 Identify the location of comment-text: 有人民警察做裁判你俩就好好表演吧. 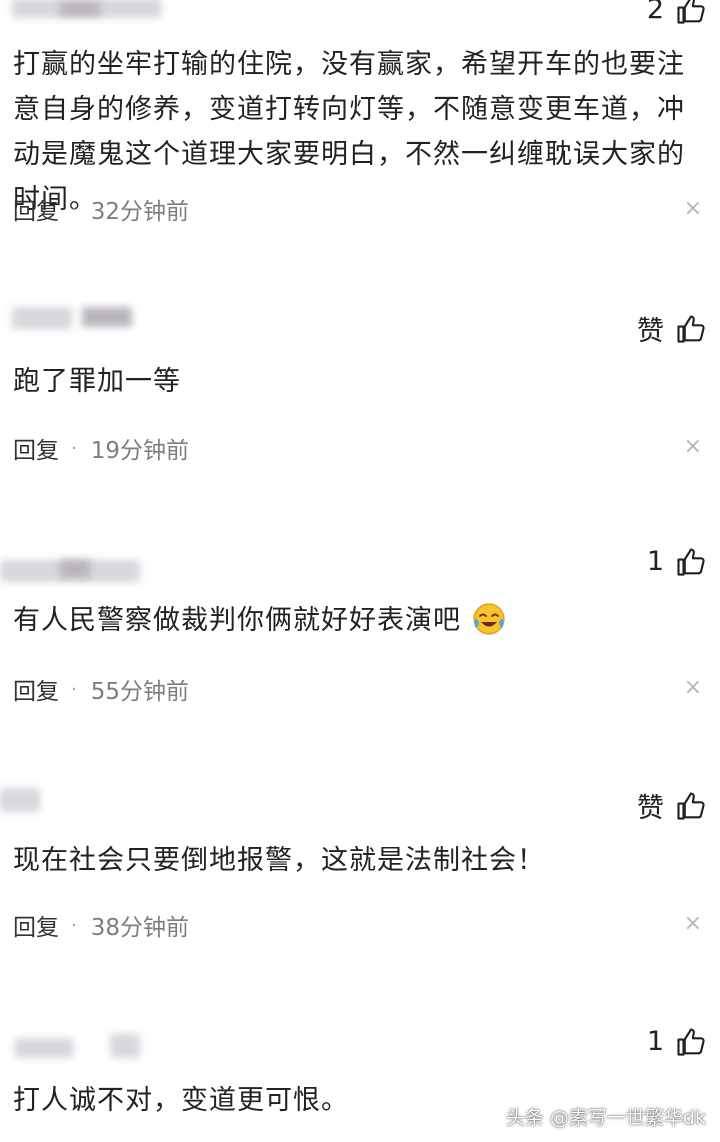
(360, 620).